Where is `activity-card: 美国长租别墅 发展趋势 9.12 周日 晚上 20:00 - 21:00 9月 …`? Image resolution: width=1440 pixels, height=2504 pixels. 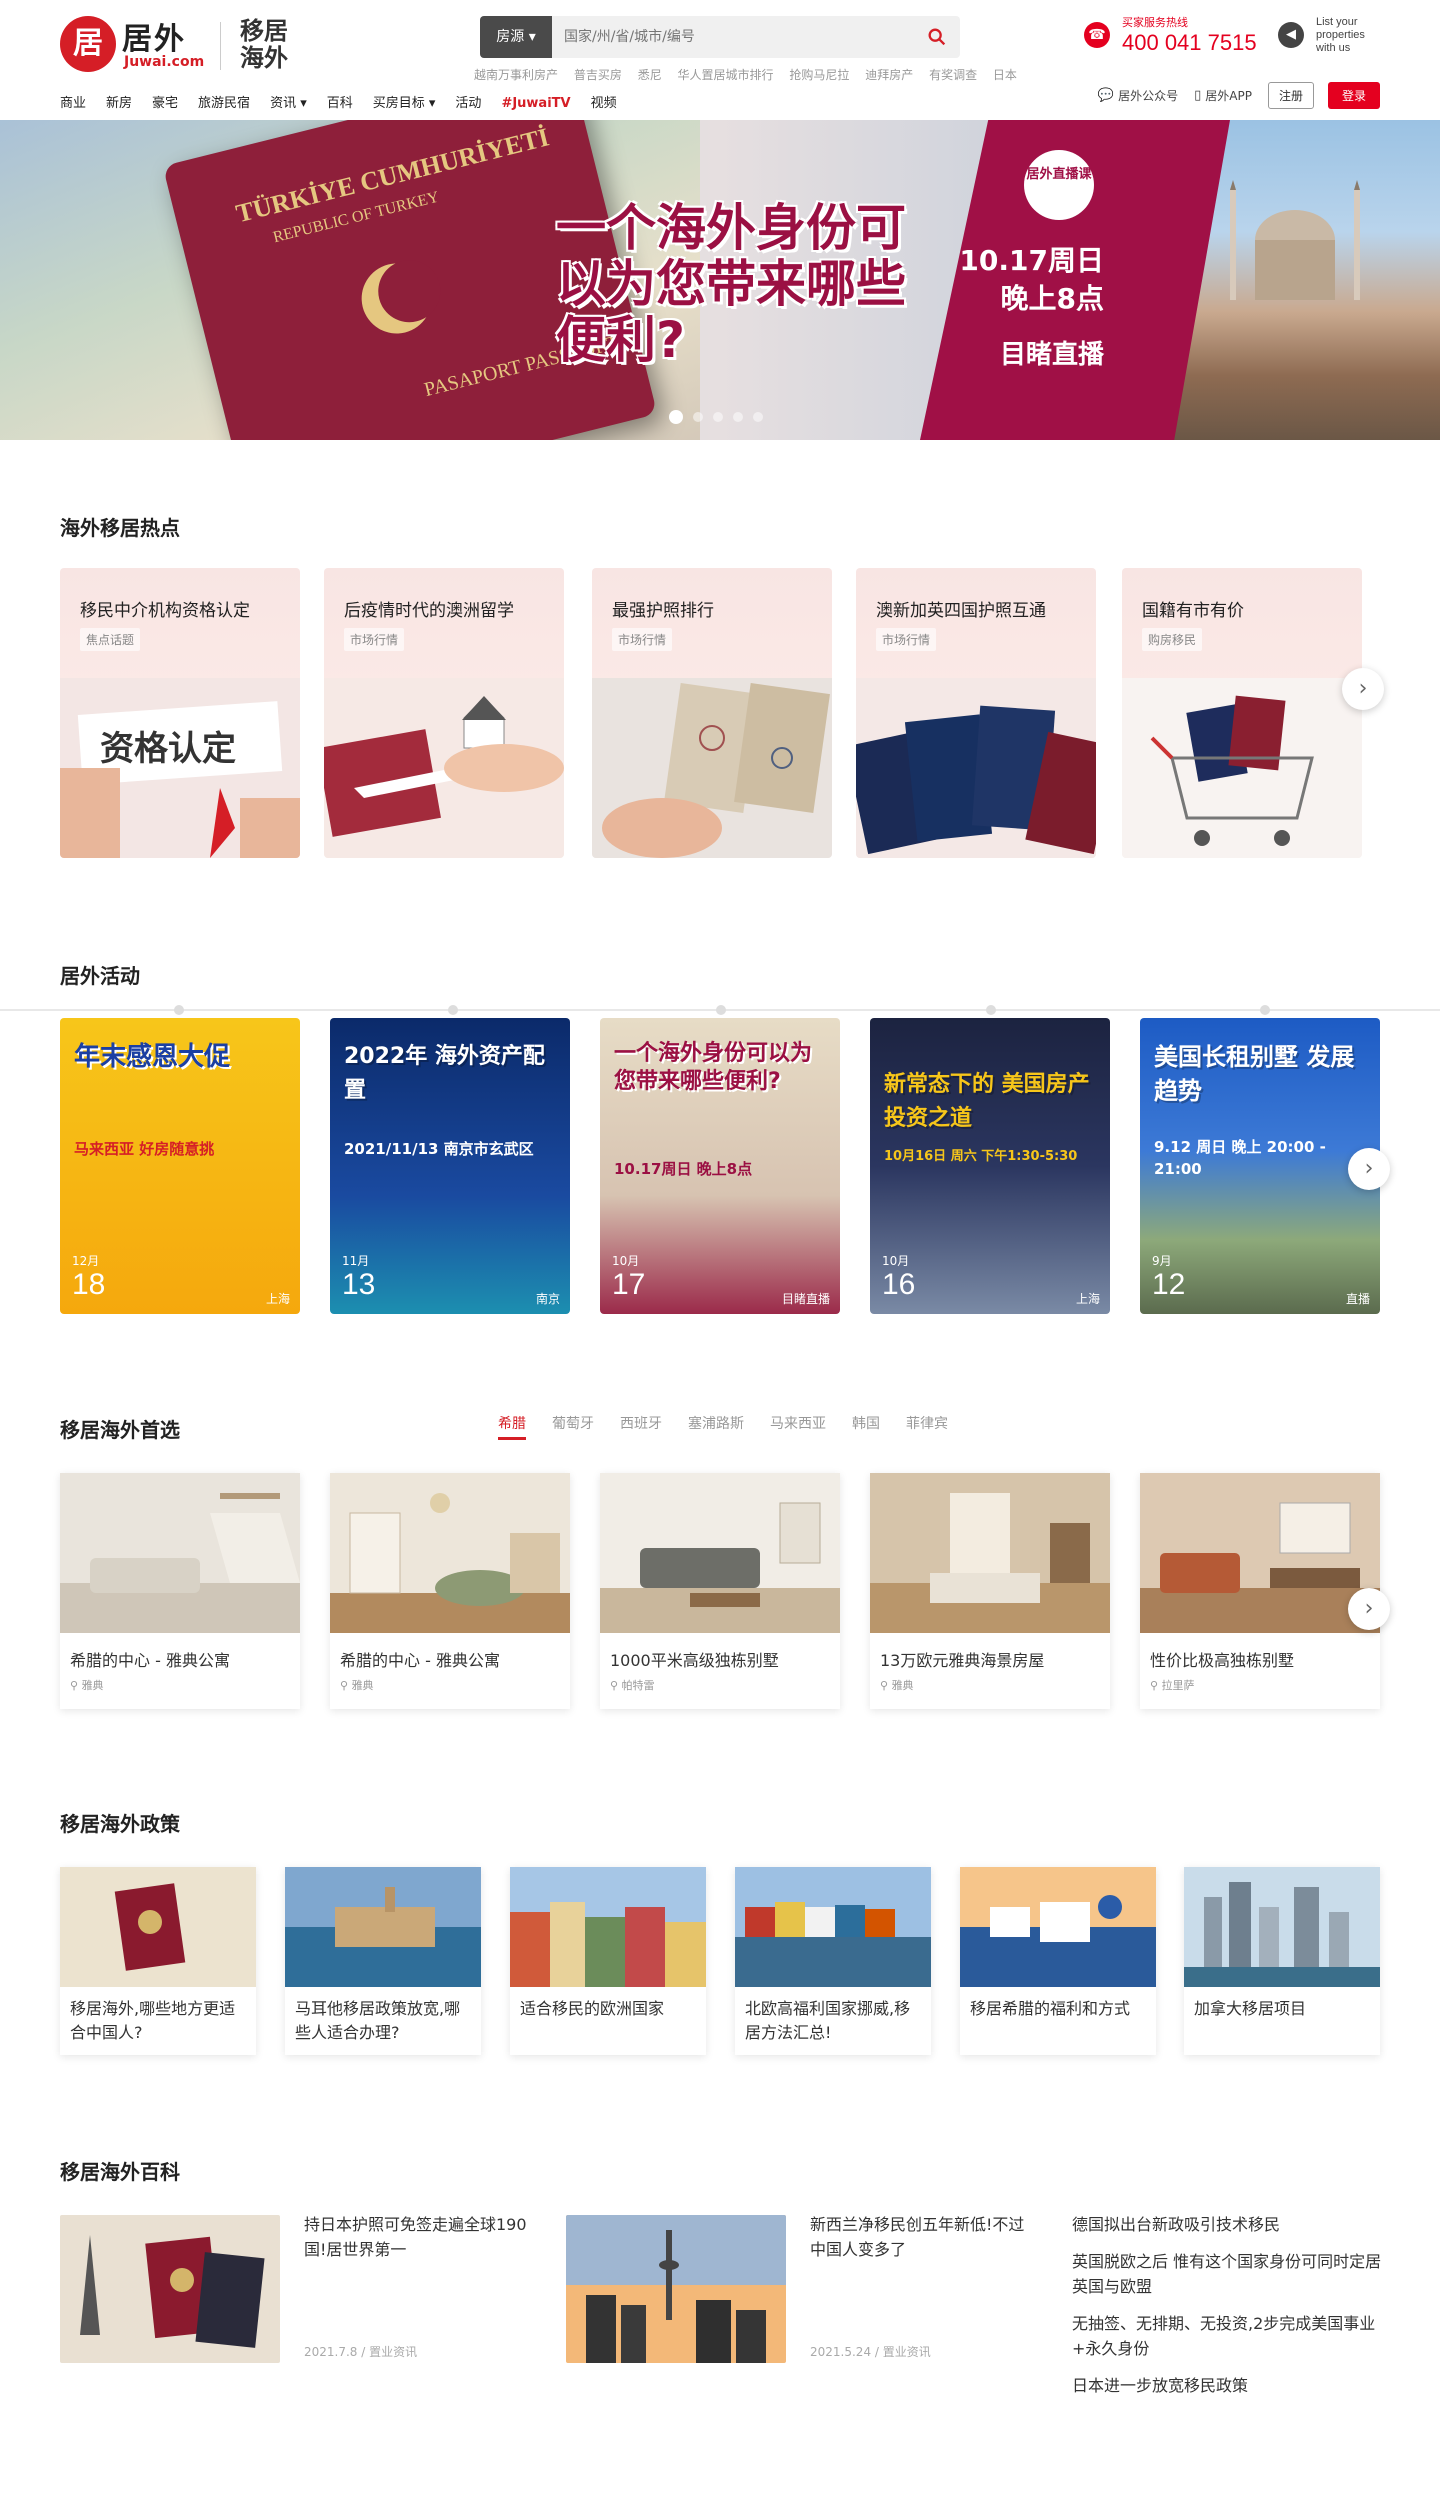
activity-card: 美国长租别墅 发展趋势 9.12 周日 晚上 20:00 - 21:00 9月 … is located at coordinates (1260, 1166).